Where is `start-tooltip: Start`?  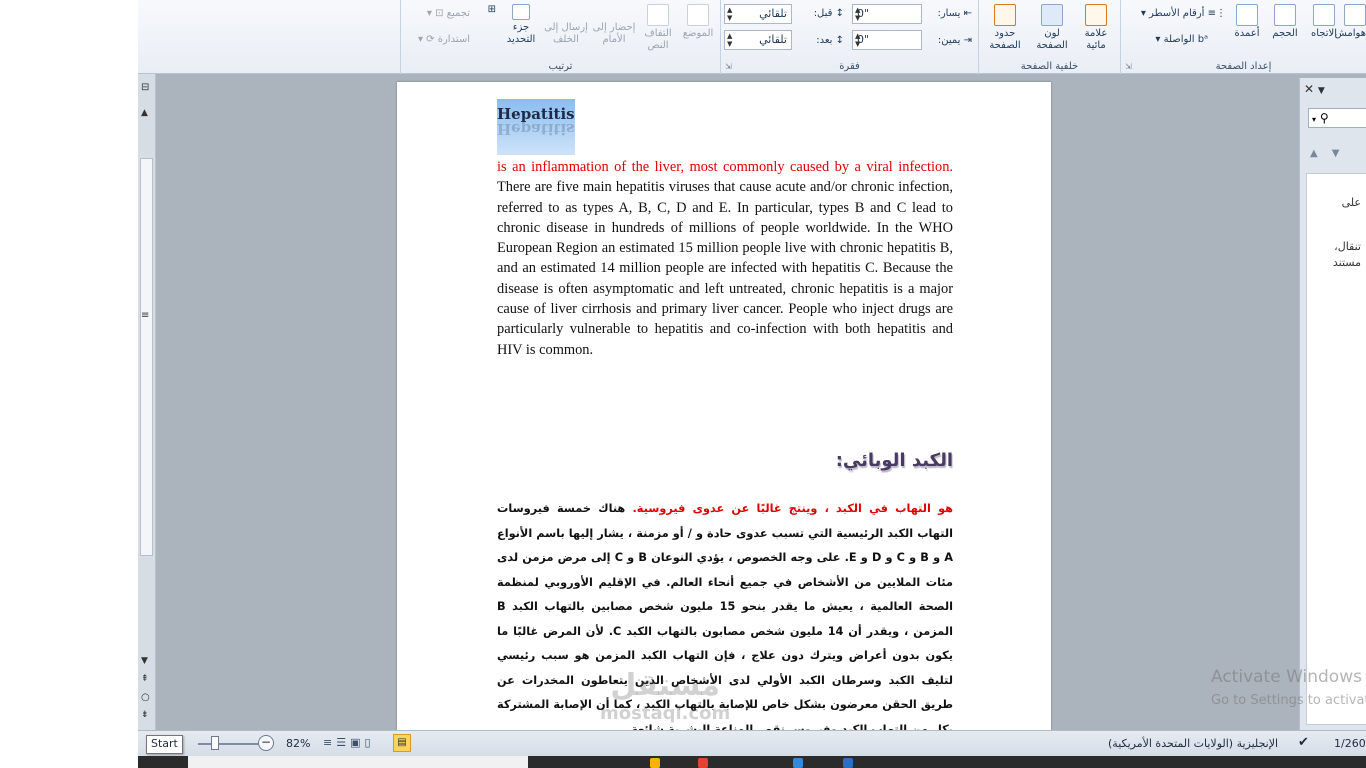 start-tooltip: Start is located at coordinates (164, 744).